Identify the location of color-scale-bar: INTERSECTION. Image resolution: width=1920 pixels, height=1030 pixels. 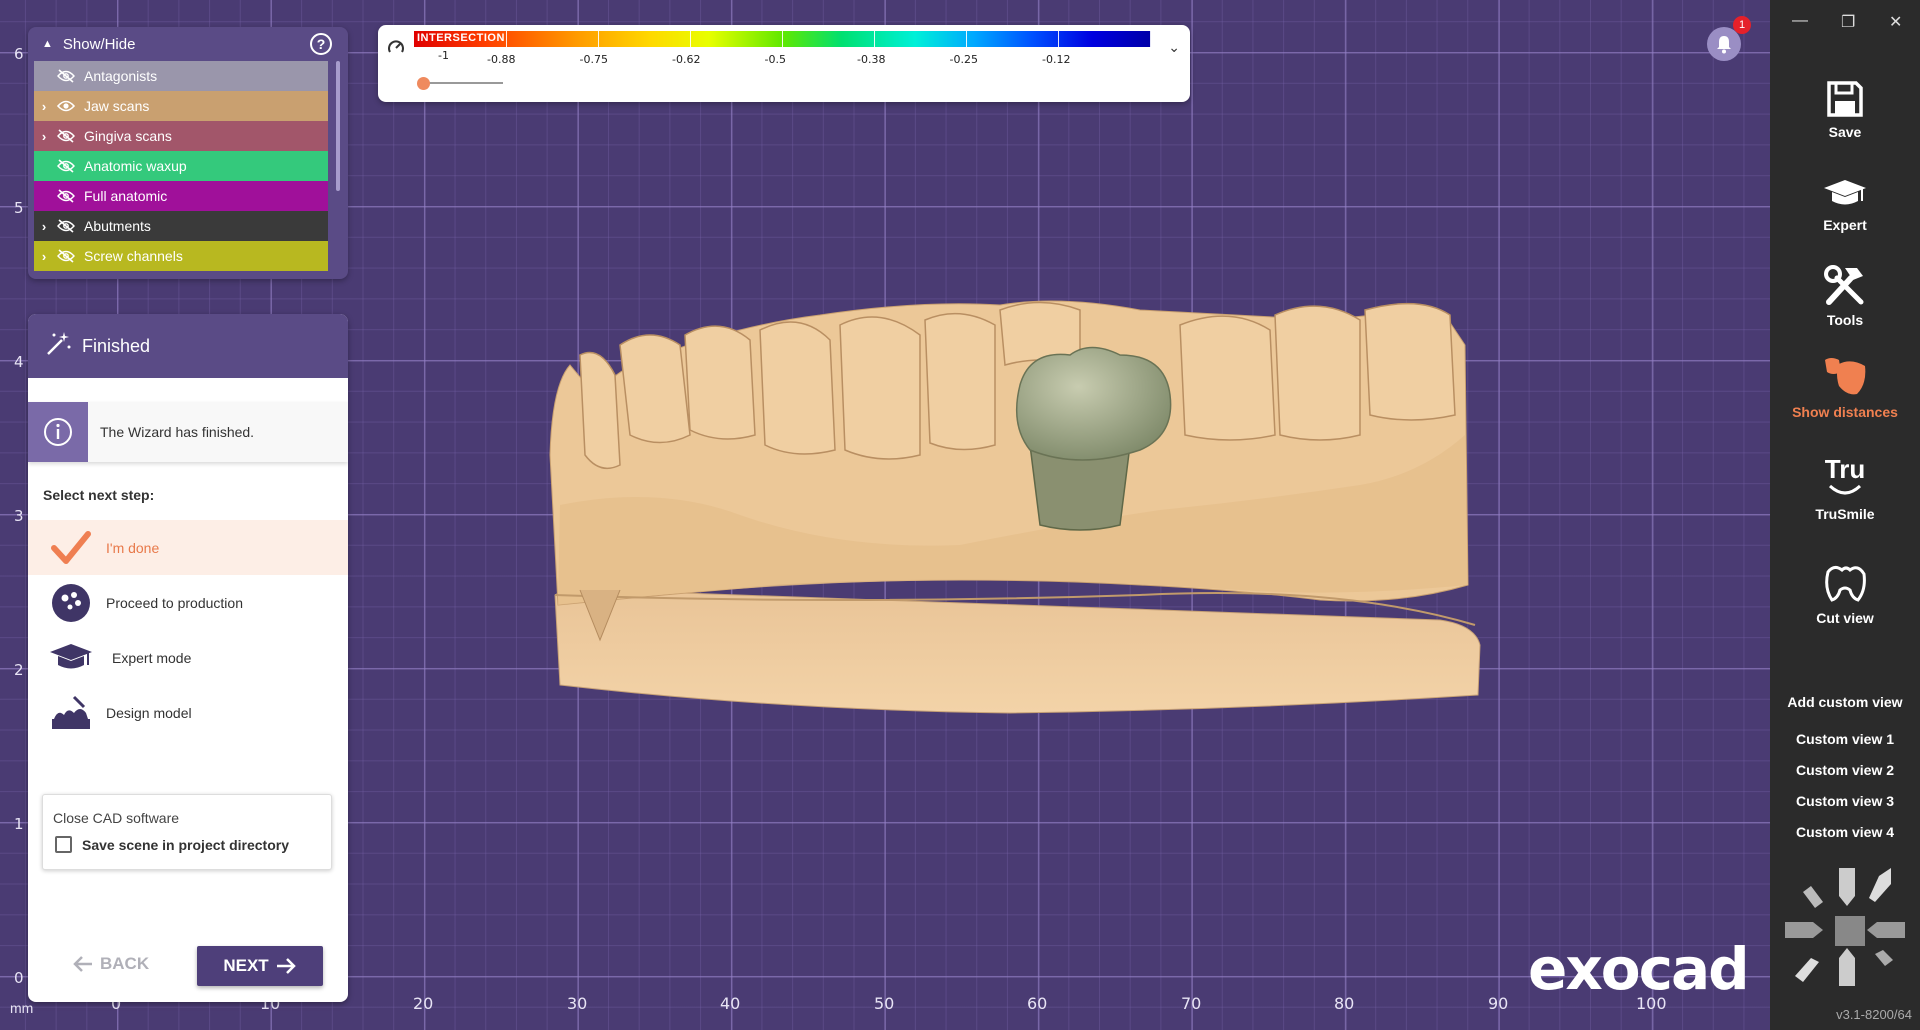
(782, 39).